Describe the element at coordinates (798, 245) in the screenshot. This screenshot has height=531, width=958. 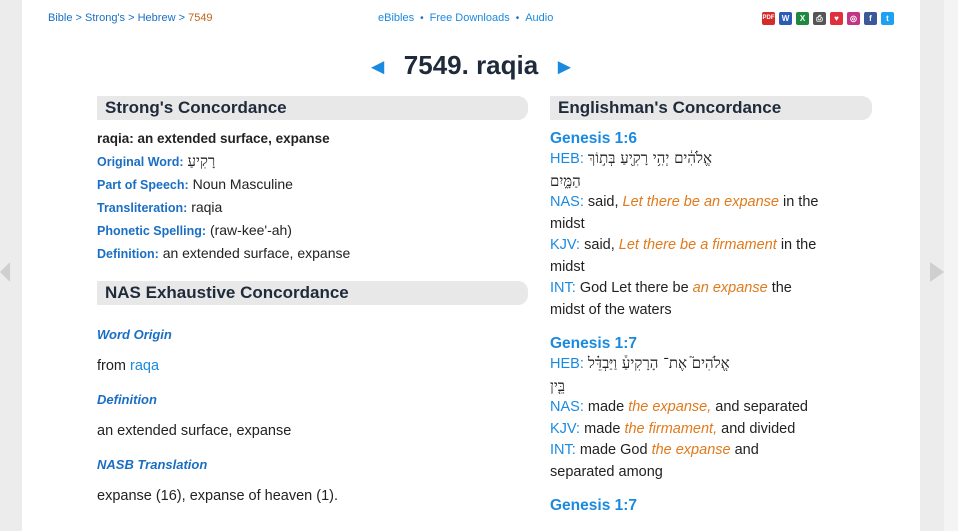
I see `kjv-text: in the` at that location.